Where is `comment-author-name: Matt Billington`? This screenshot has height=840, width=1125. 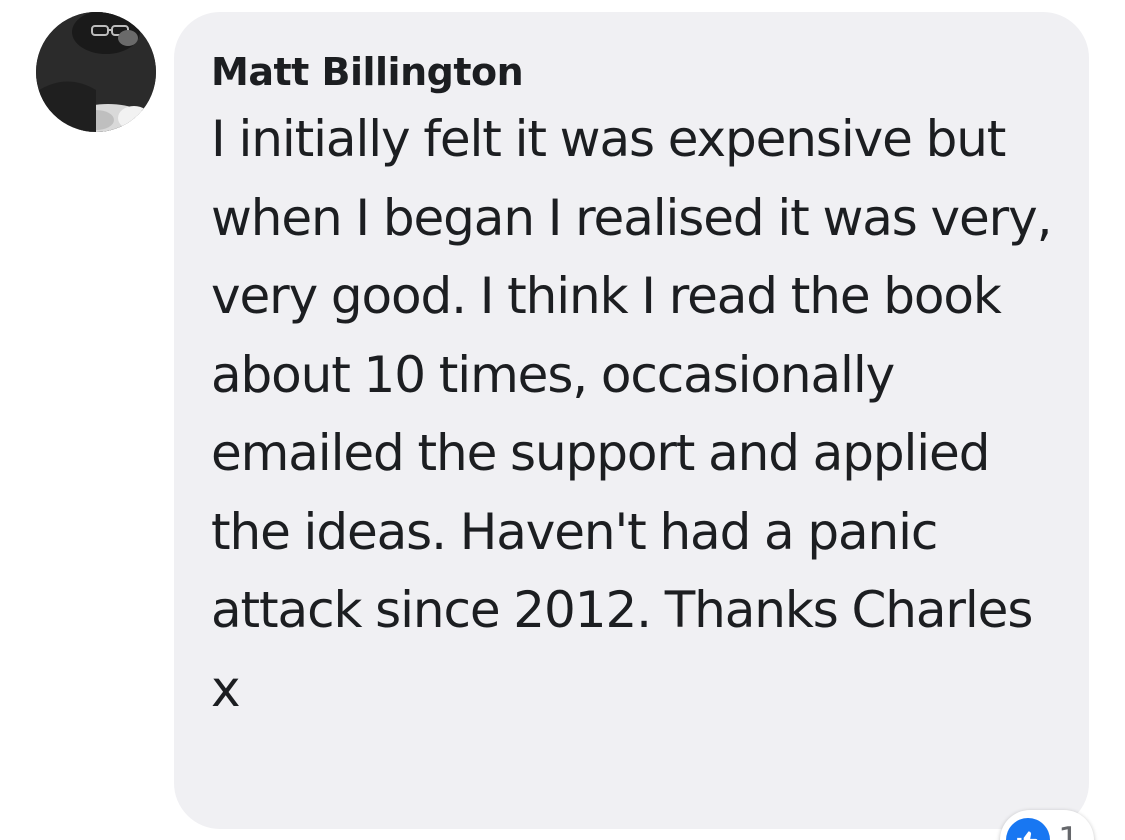 comment-author-name: Matt Billington is located at coordinates (635, 72).